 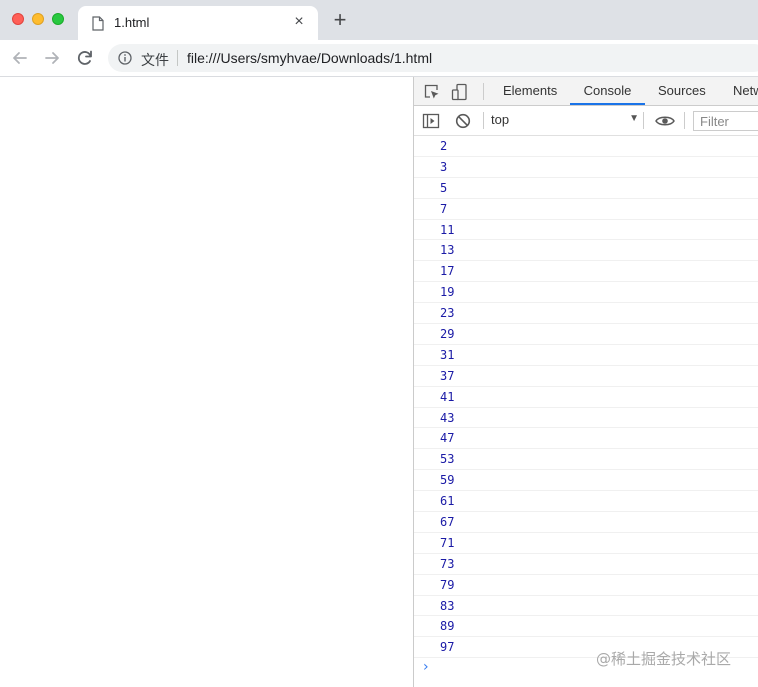 I want to click on site-info-label: 文件, so click(x=155, y=60).